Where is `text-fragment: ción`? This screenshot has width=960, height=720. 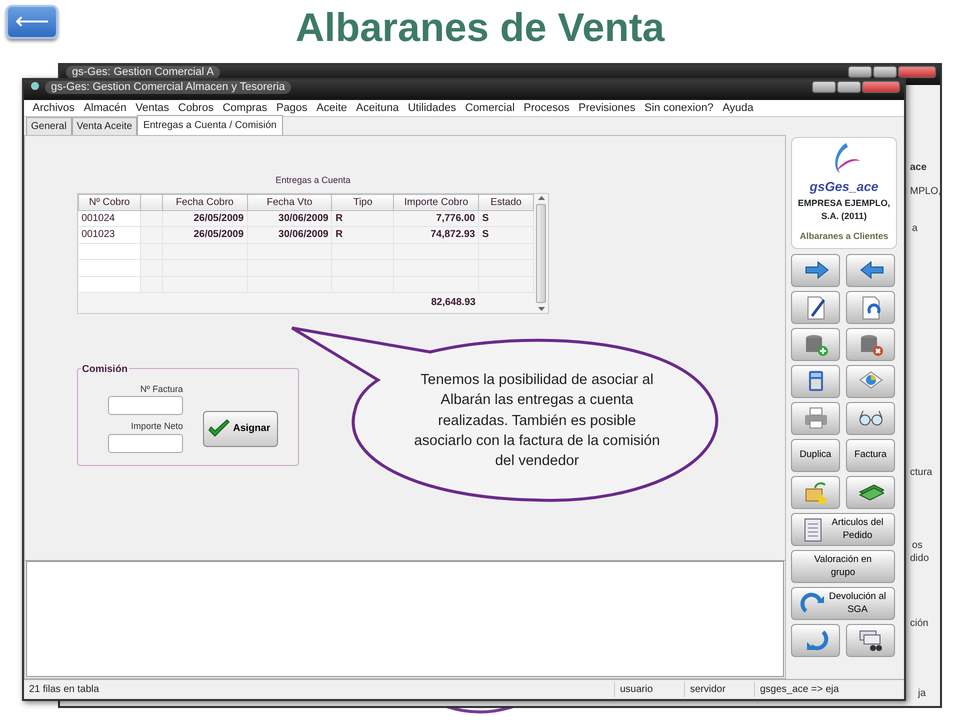
text-fragment: ción is located at coordinates (919, 624).